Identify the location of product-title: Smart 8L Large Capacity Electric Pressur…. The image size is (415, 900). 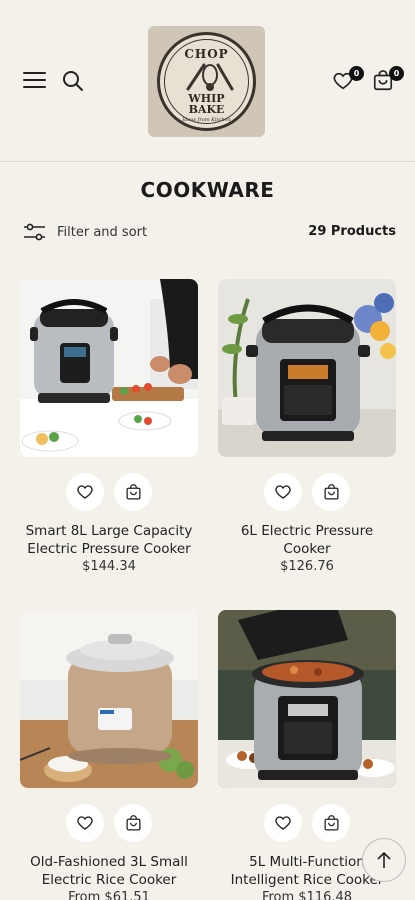
(109, 540).